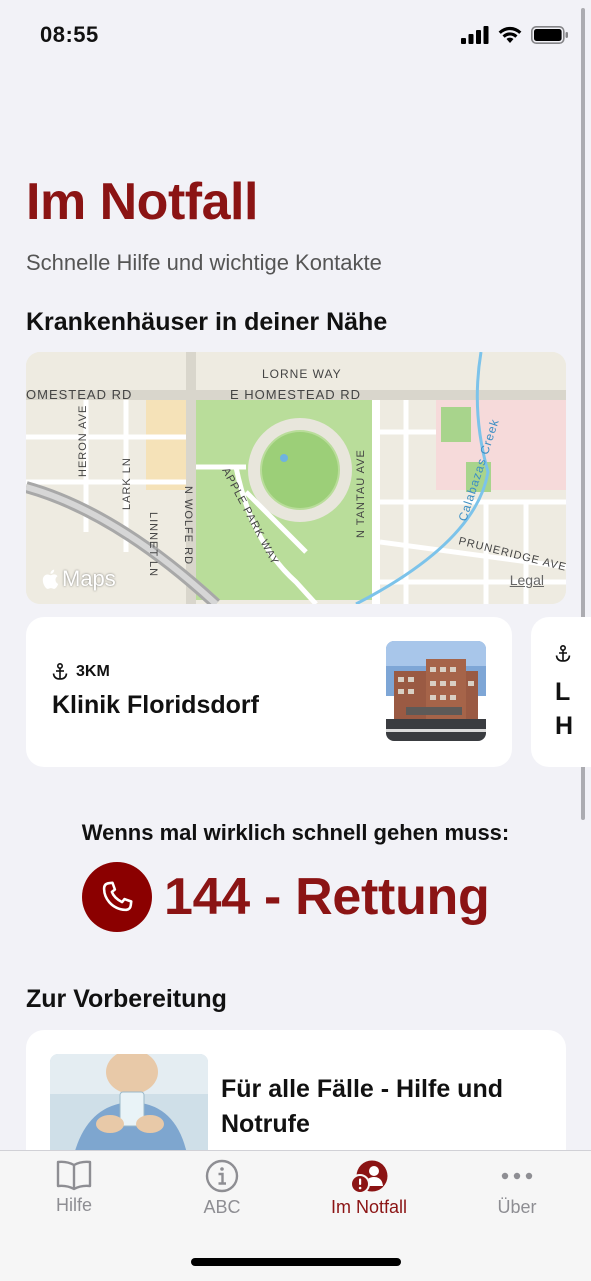 This screenshot has height=1281, width=591. I want to click on tab-label: Im Notfall, so click(369, 1207).